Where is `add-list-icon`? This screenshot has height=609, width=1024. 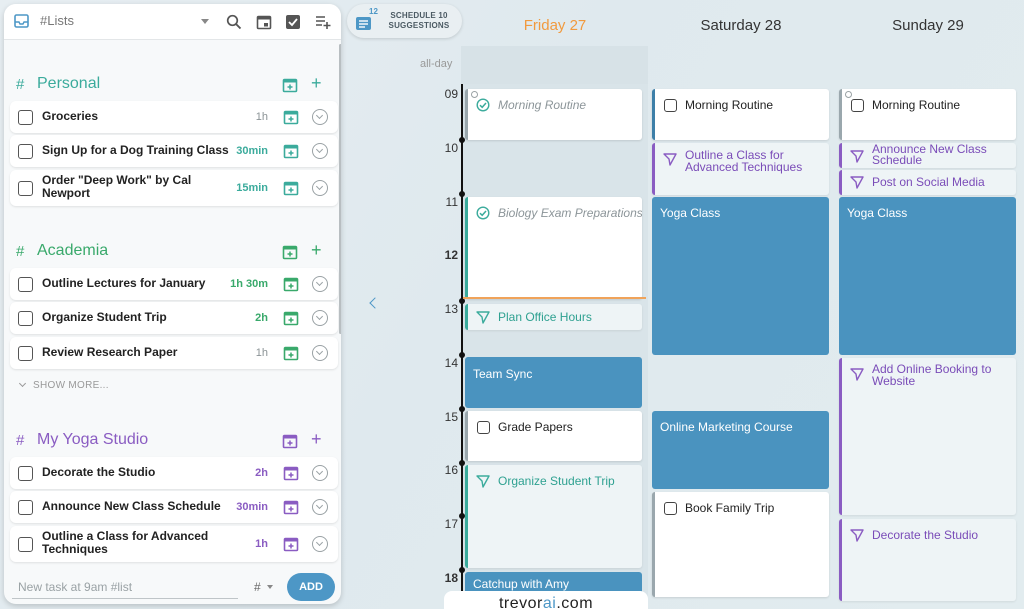
add-list-icon is located at coordinates (323, 22).